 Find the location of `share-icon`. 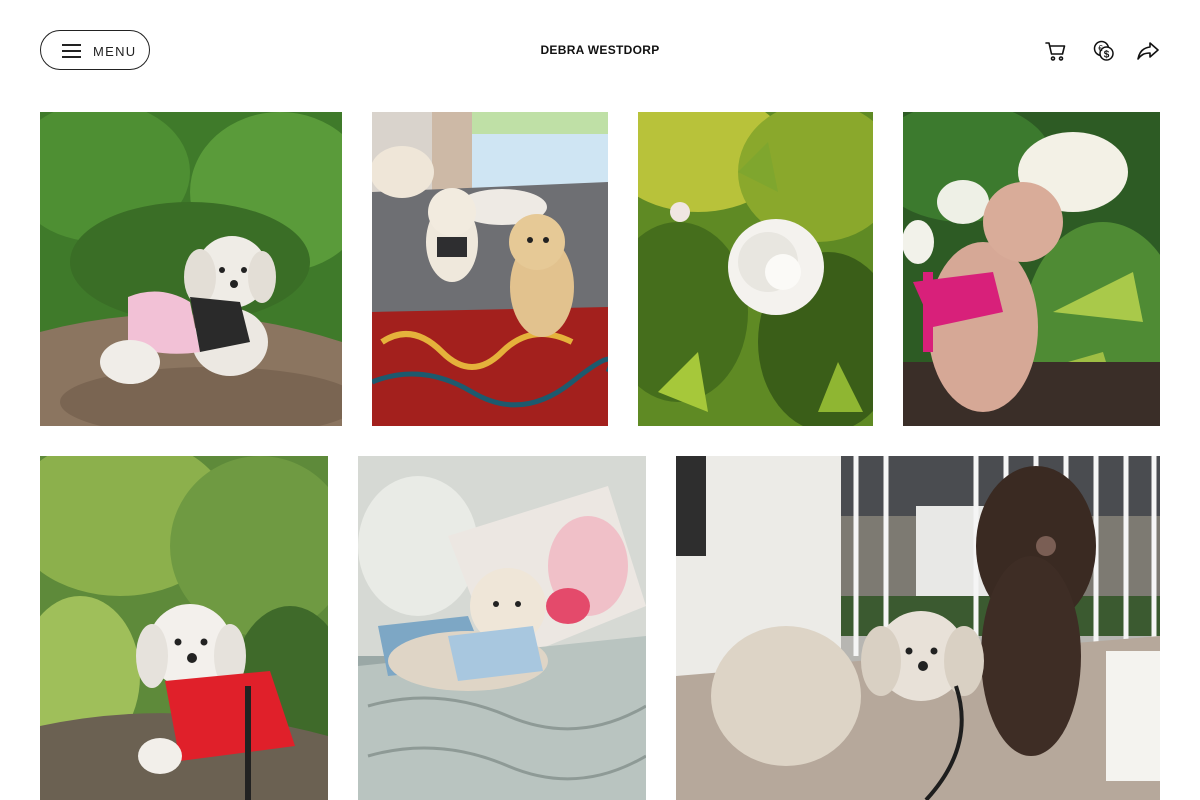

share-icon is located at coordinates (1148, 51).